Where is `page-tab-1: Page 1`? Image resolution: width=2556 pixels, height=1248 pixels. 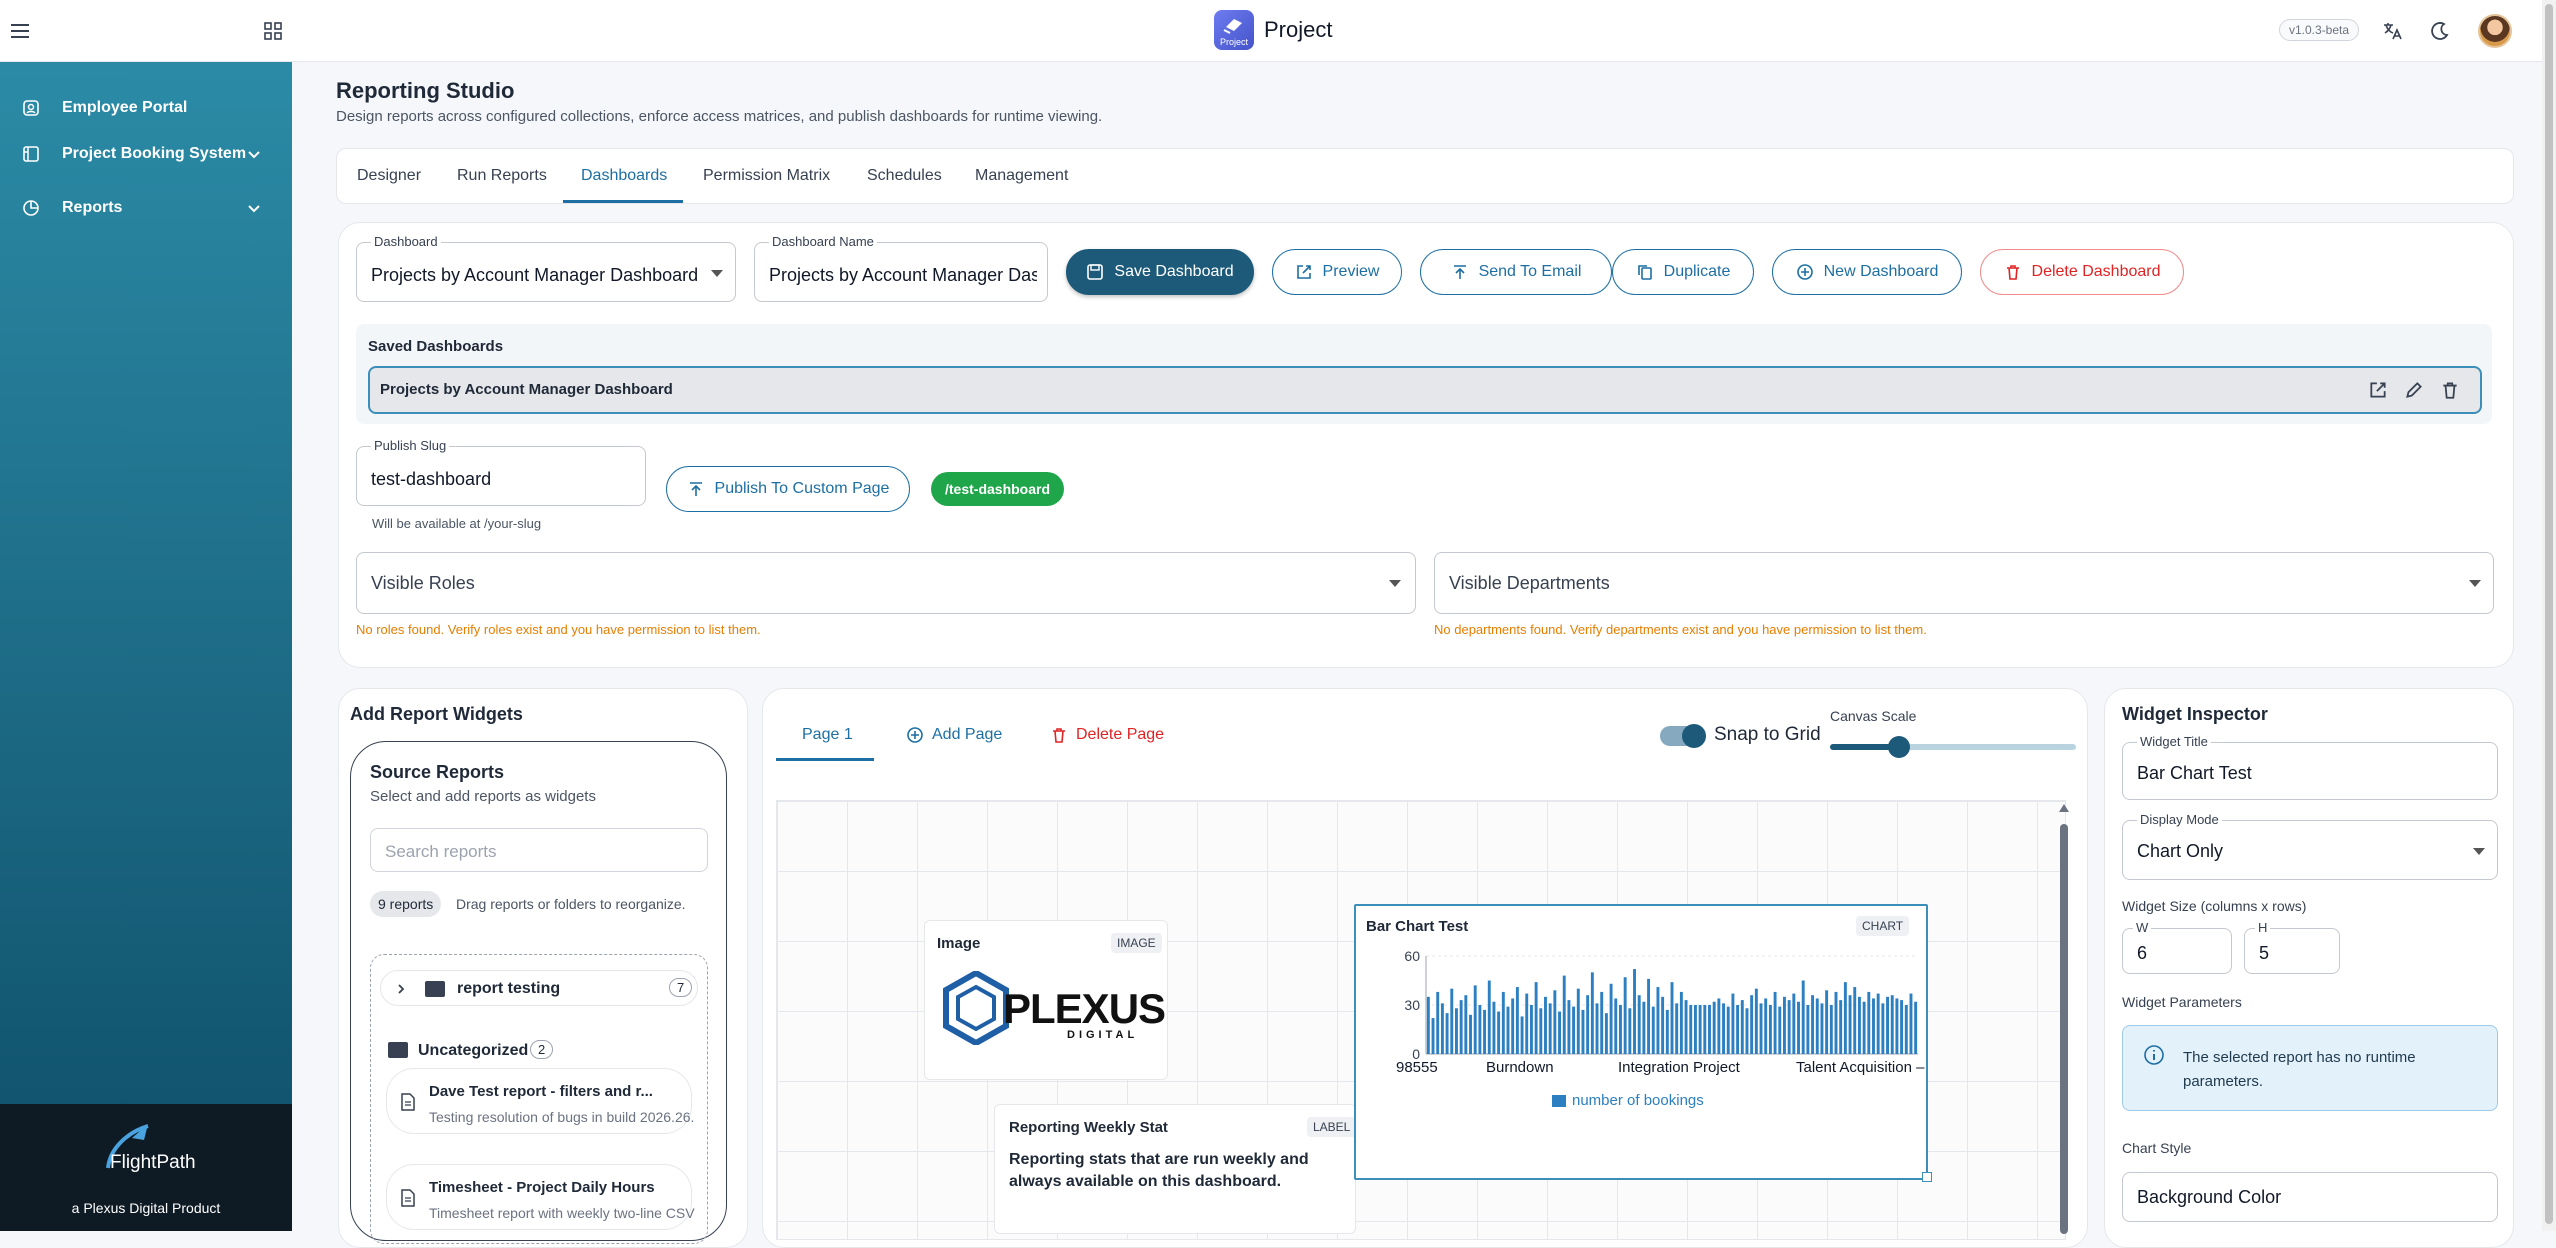 page-tab-1: Page 1 is located at coordinates (827, 735).